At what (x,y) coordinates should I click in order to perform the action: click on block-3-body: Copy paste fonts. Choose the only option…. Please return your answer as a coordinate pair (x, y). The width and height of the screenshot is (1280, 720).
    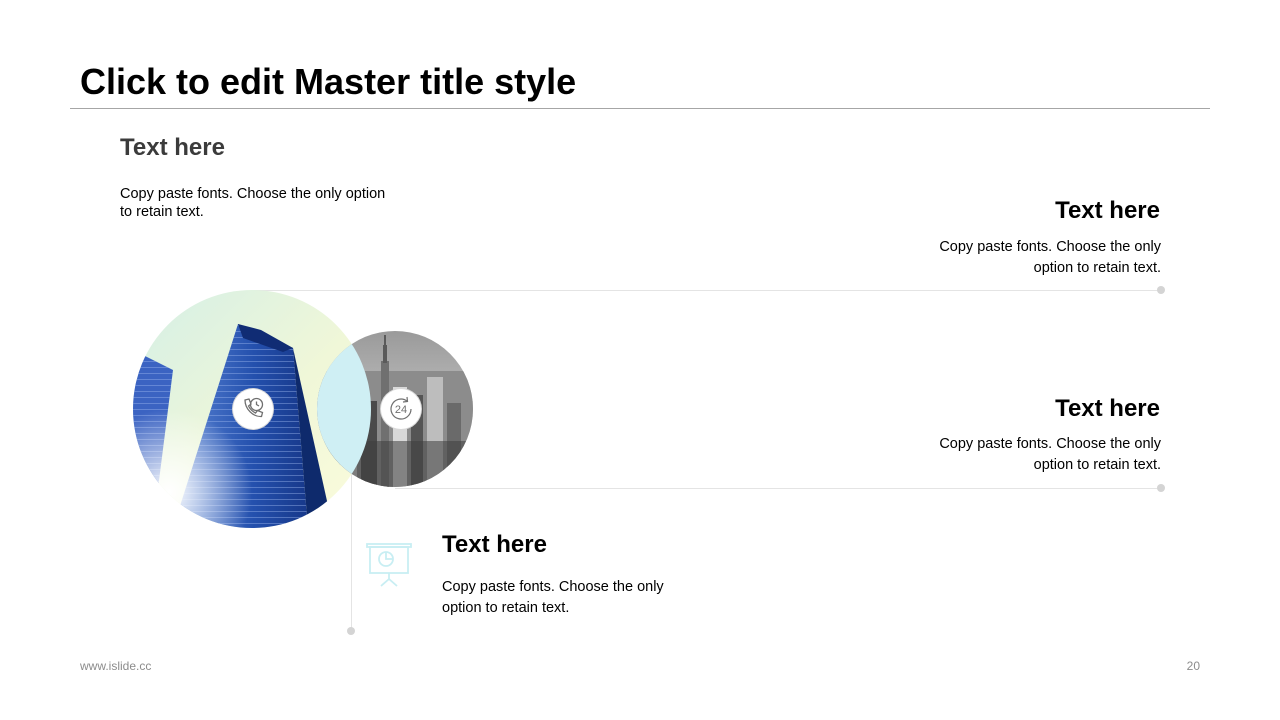
    Looking at the image, I should click on (1050, 454).